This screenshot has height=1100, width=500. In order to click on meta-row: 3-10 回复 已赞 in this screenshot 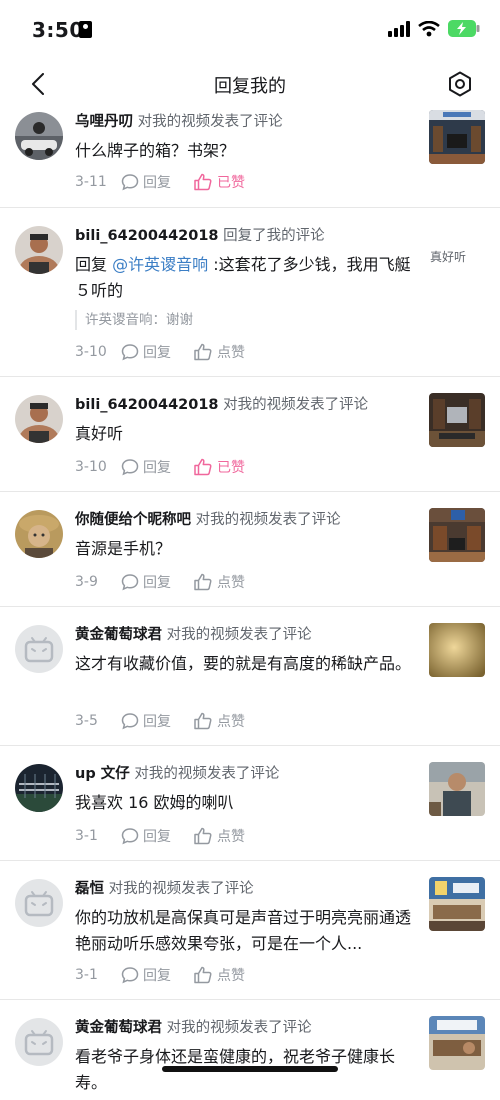, I will do `click(160, 467)`.